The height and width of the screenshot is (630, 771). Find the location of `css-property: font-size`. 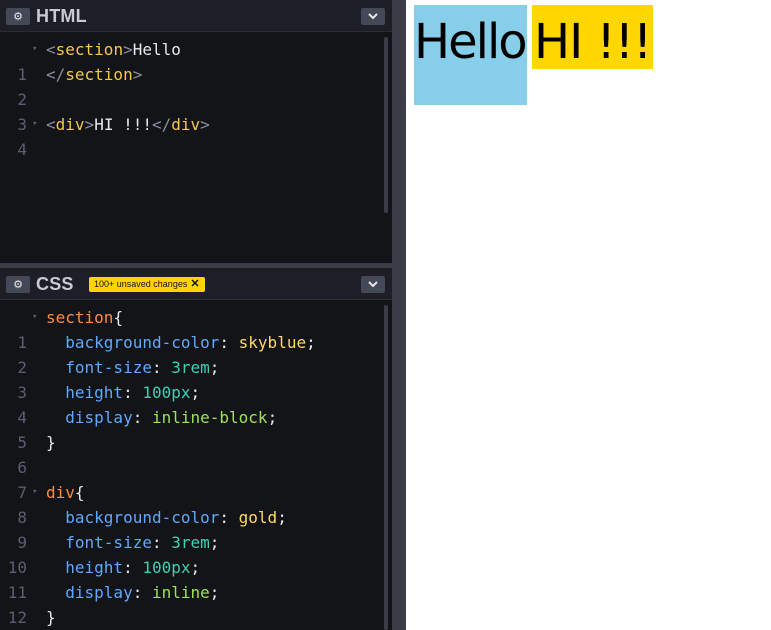

css-property: font-size is located at coordinates (108, 367).